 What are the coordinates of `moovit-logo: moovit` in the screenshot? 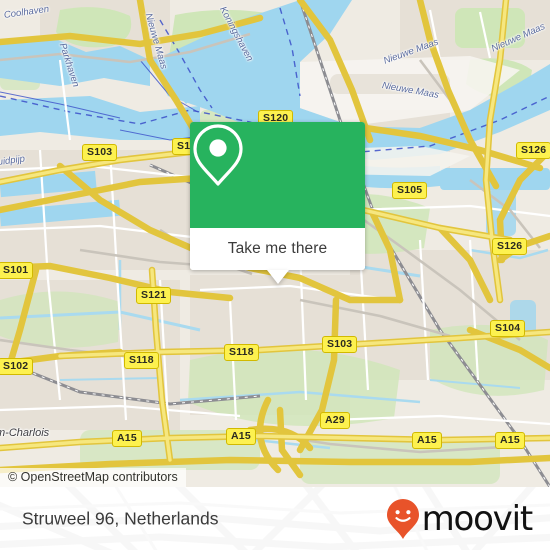 It's located at (460, 519).